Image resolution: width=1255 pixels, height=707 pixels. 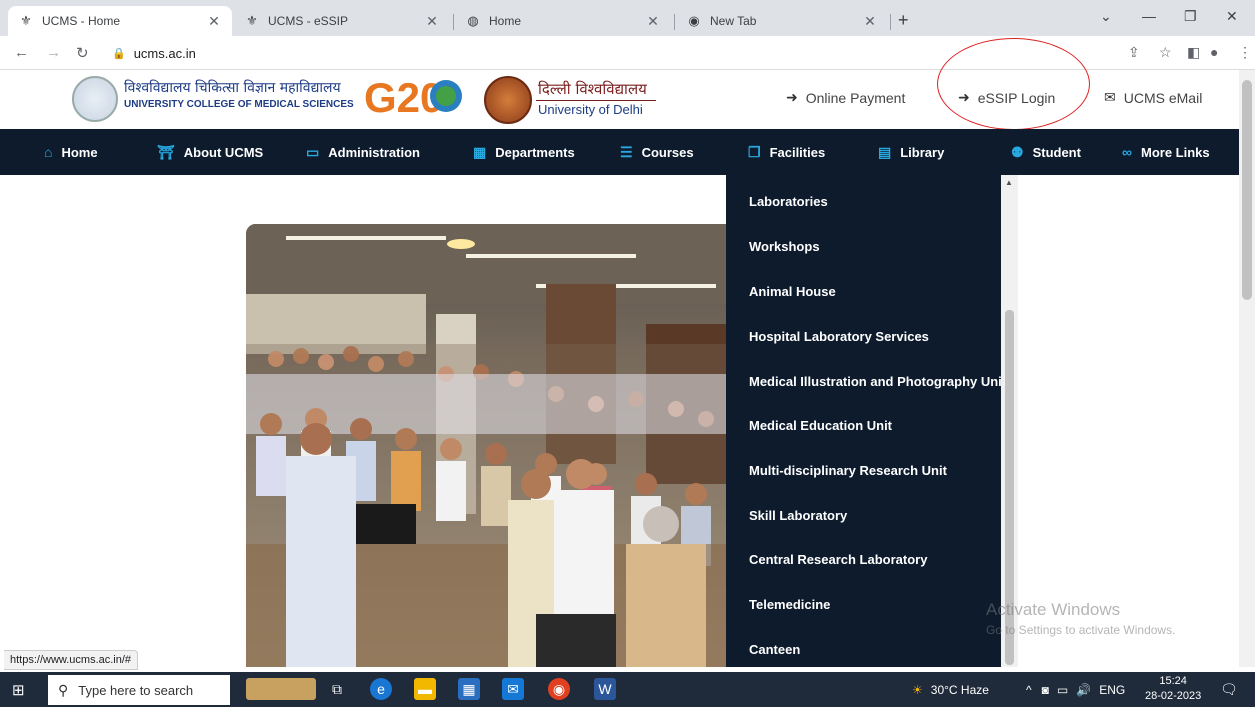 I want to click on desktop-icon: ▭, so click(x=313, y=151).